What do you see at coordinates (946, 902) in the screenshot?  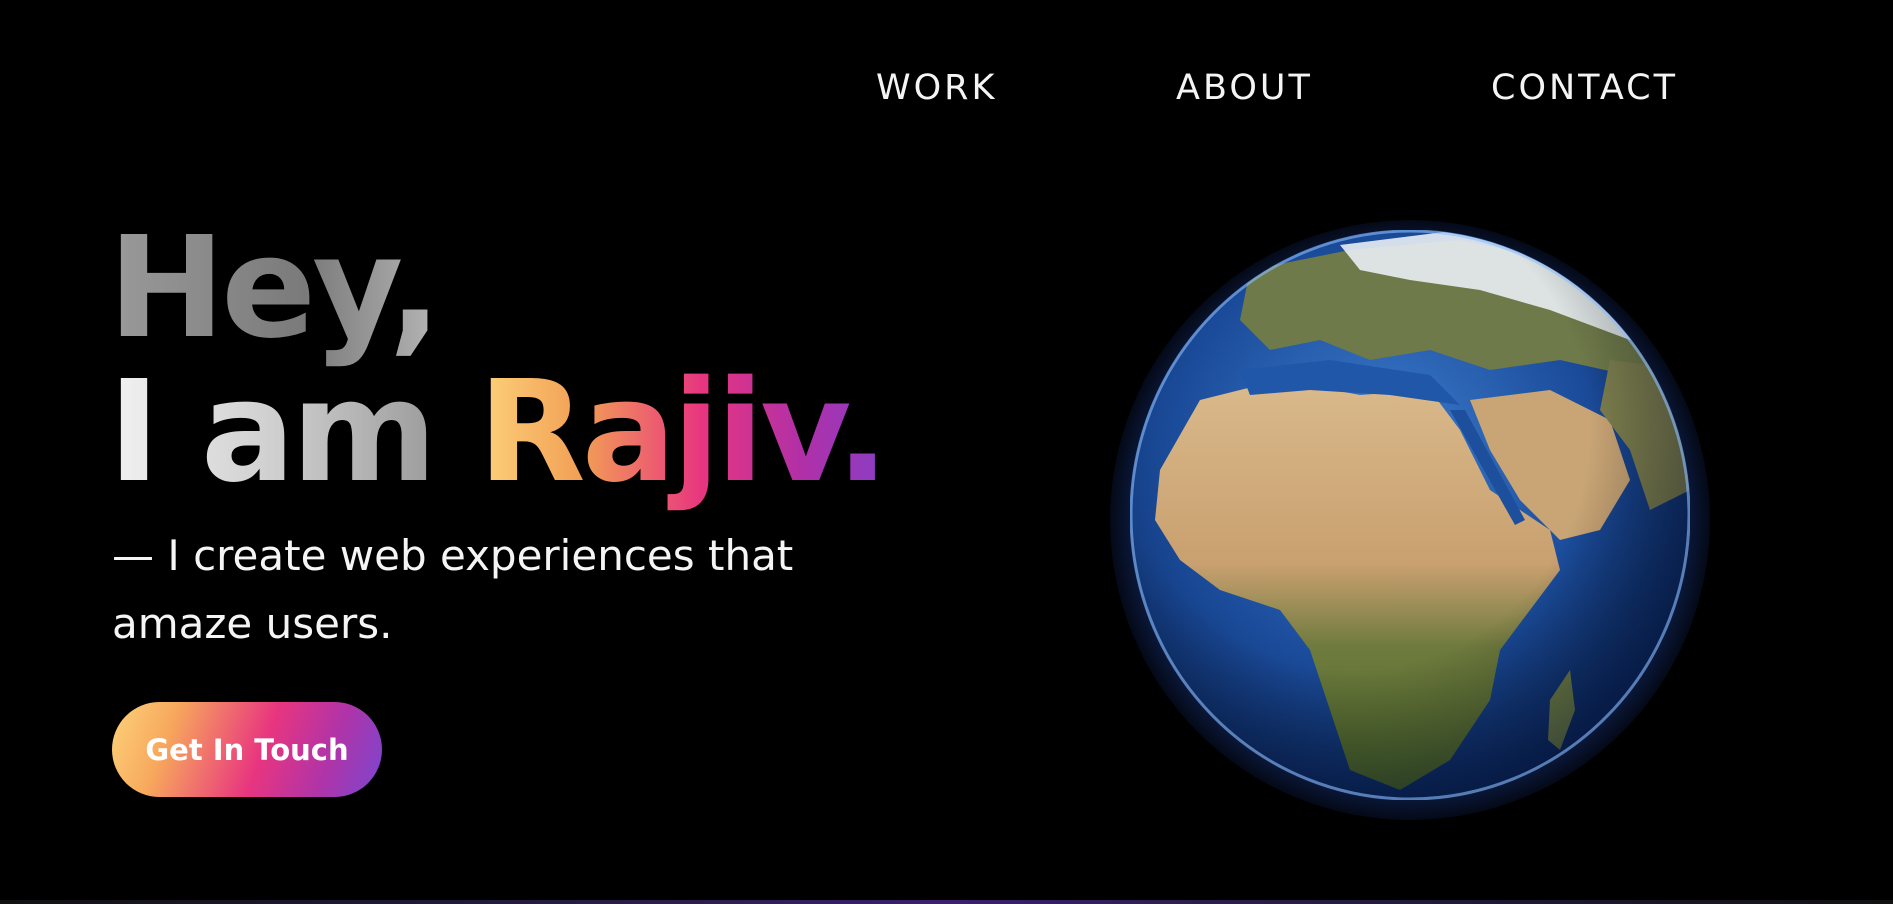 I see `bottom-accent-line` at bounding box center [946, 902].